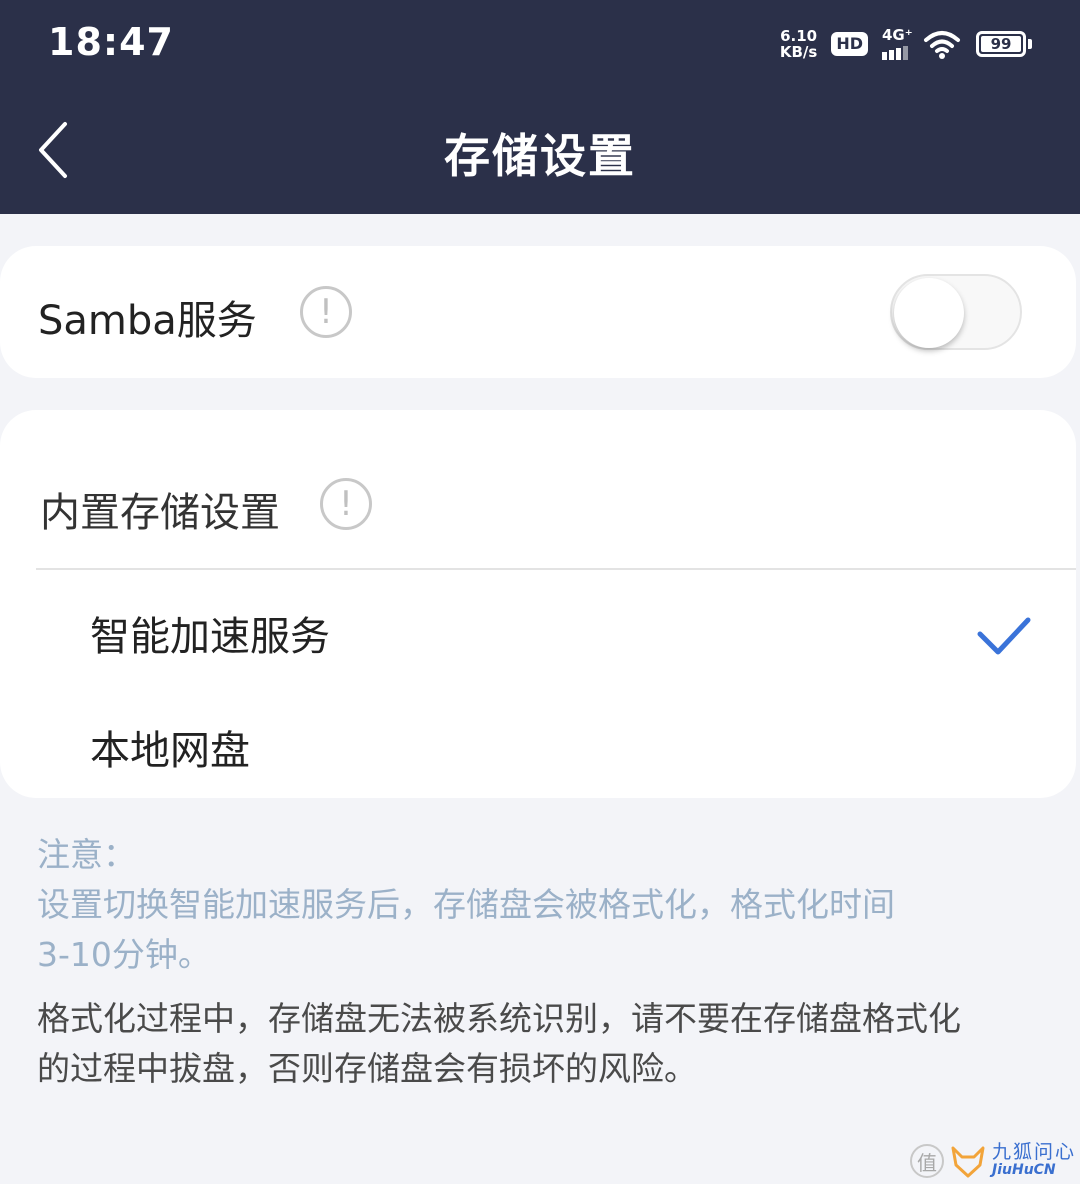 The image size is (1080, 1184). What do you see at coordinates (346, 504) in the screenshot?
I see `storage-info-icon: !` at bounding box center [346, 504].